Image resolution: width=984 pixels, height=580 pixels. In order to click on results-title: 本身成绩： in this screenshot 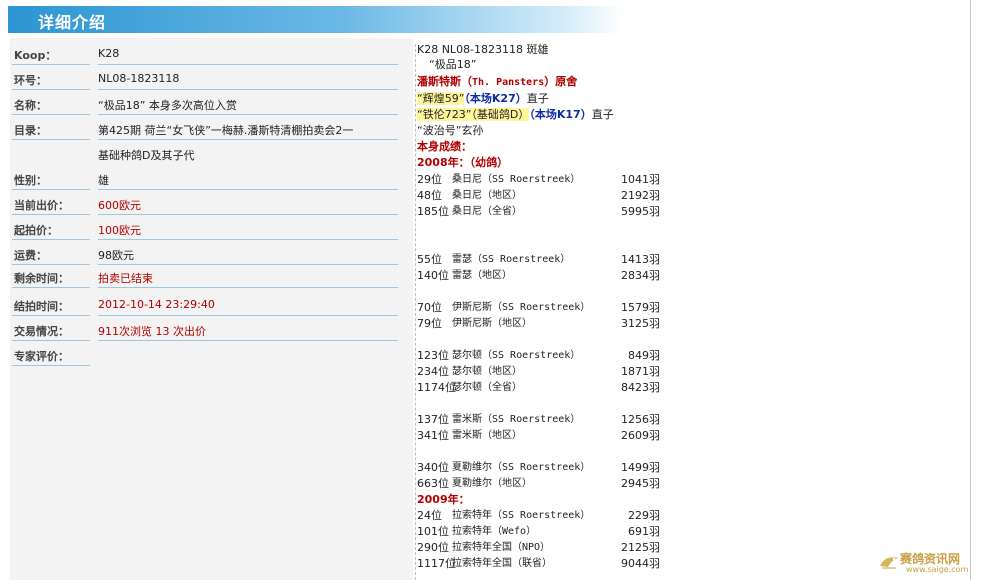, I will do `click(444, 146)`.